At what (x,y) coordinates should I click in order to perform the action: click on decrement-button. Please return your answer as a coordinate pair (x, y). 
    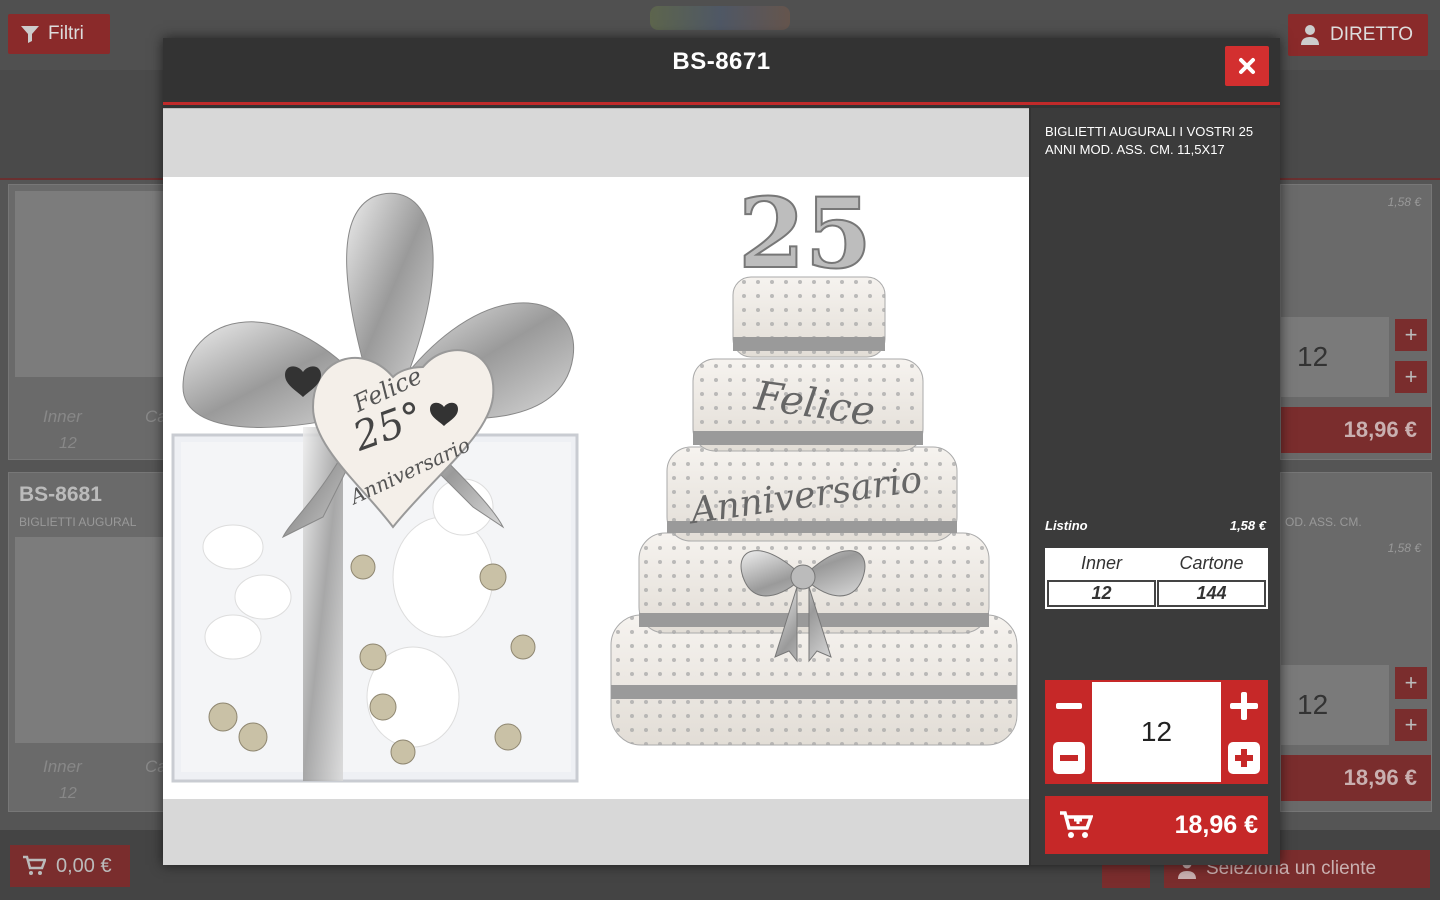
    Looking at the image, I should click on (1069, 706).